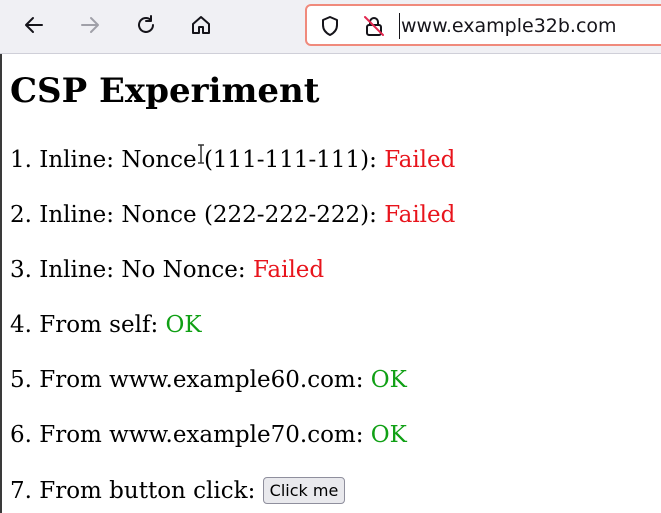  What do you see at coordinates (190, 380) in the screenshot?
I see `item-label: 5. From www.example60.com:` at bounding box center [190, 380].